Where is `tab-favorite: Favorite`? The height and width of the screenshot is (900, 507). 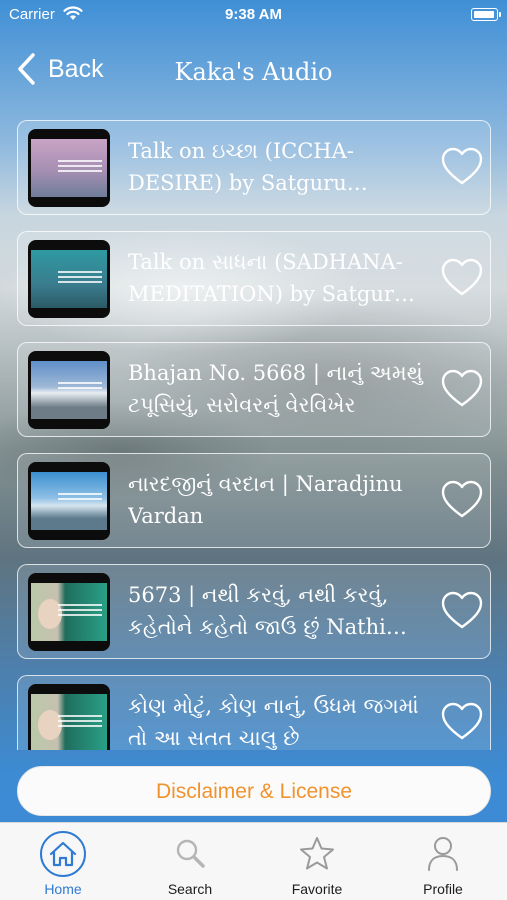
tab-favorite: Favorite is located at coordinates (317, 861).